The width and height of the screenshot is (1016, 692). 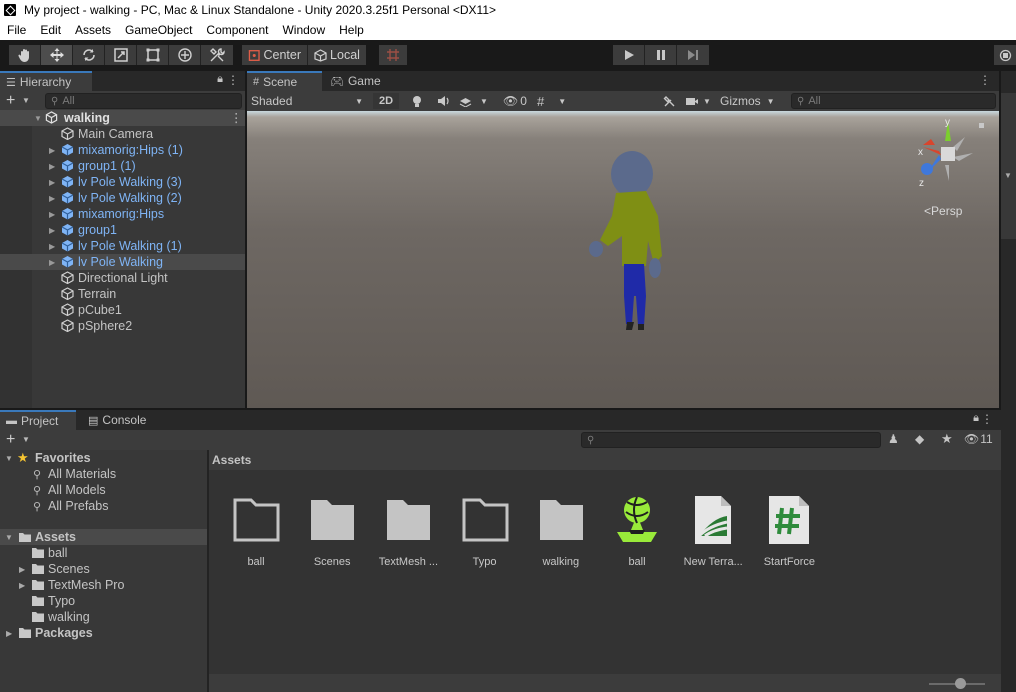 What do you see at coordinates (122, 246) in the screenshot?
I see `hierarchy-item: ▶ lv Pole Walking (1)` at bounding box center [122, 246].